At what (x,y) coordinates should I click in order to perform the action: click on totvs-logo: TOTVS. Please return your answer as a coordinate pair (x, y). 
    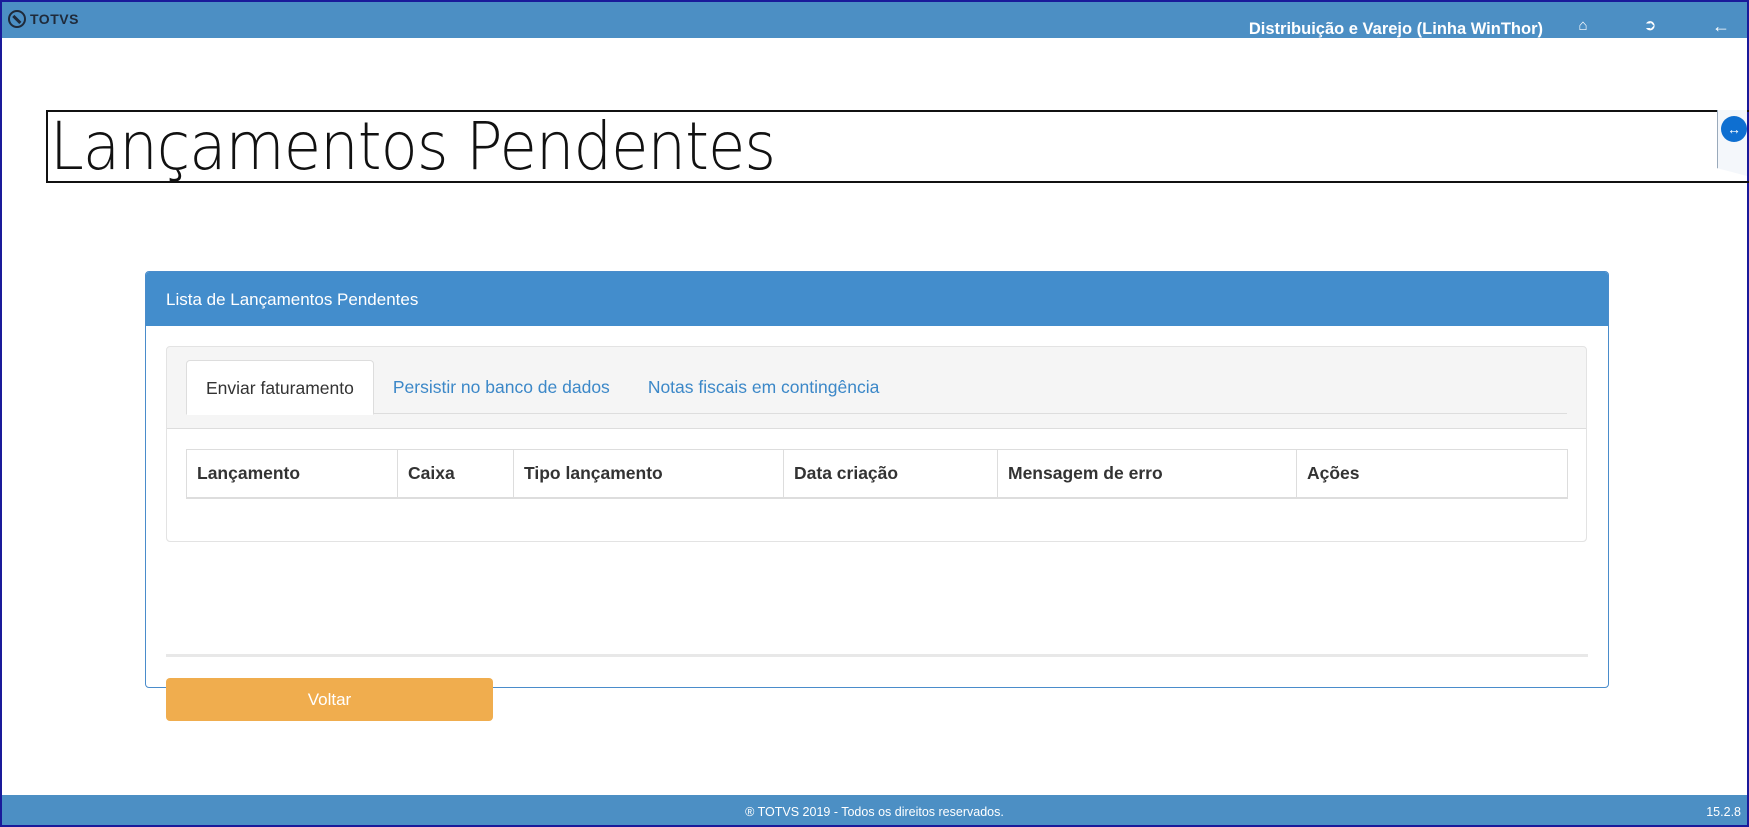
    Looking at the image, I should click on (43, 19).